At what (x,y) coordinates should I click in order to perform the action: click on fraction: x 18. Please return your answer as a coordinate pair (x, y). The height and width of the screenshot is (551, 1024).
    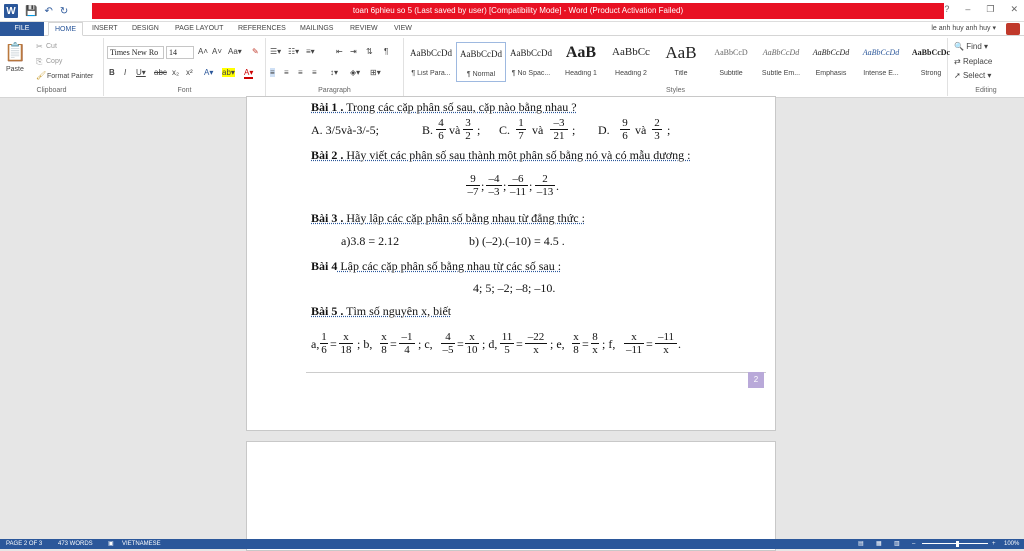
    Looking at the image, I should click on (346, 343).